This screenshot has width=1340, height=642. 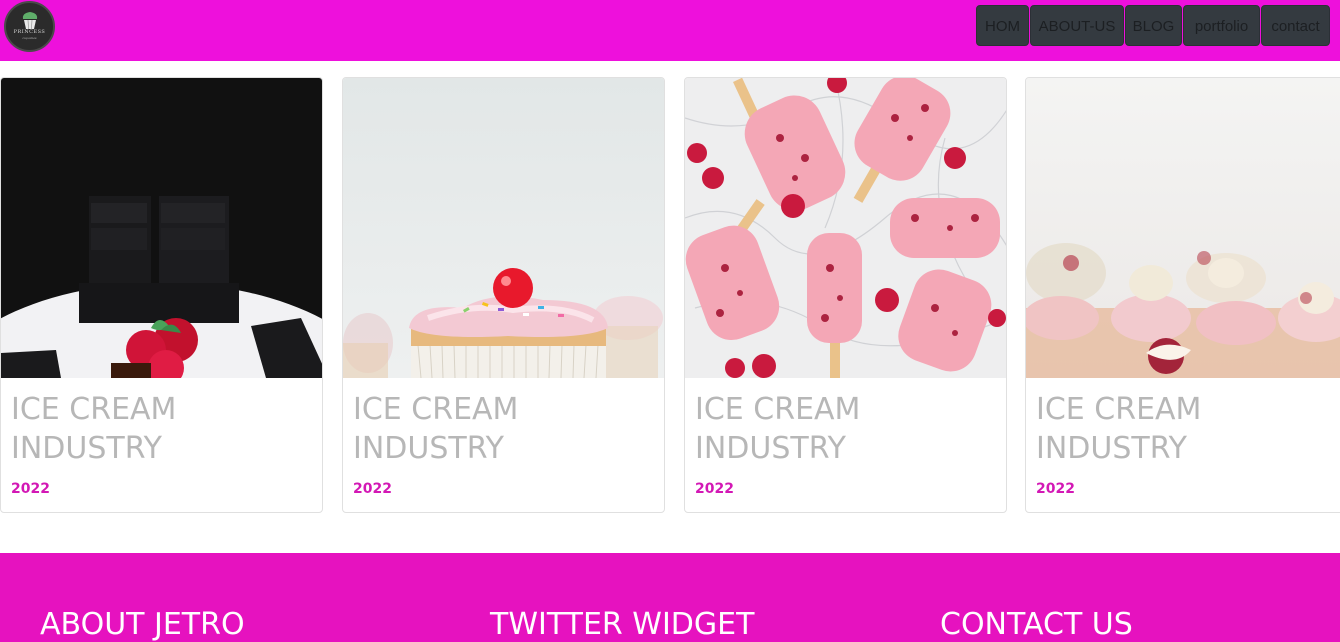 What do you see at coordinates (1077, 25) in the screenshot?
I see `nav-about-us: ABOUT-US` at bounding box center [1077, 25].